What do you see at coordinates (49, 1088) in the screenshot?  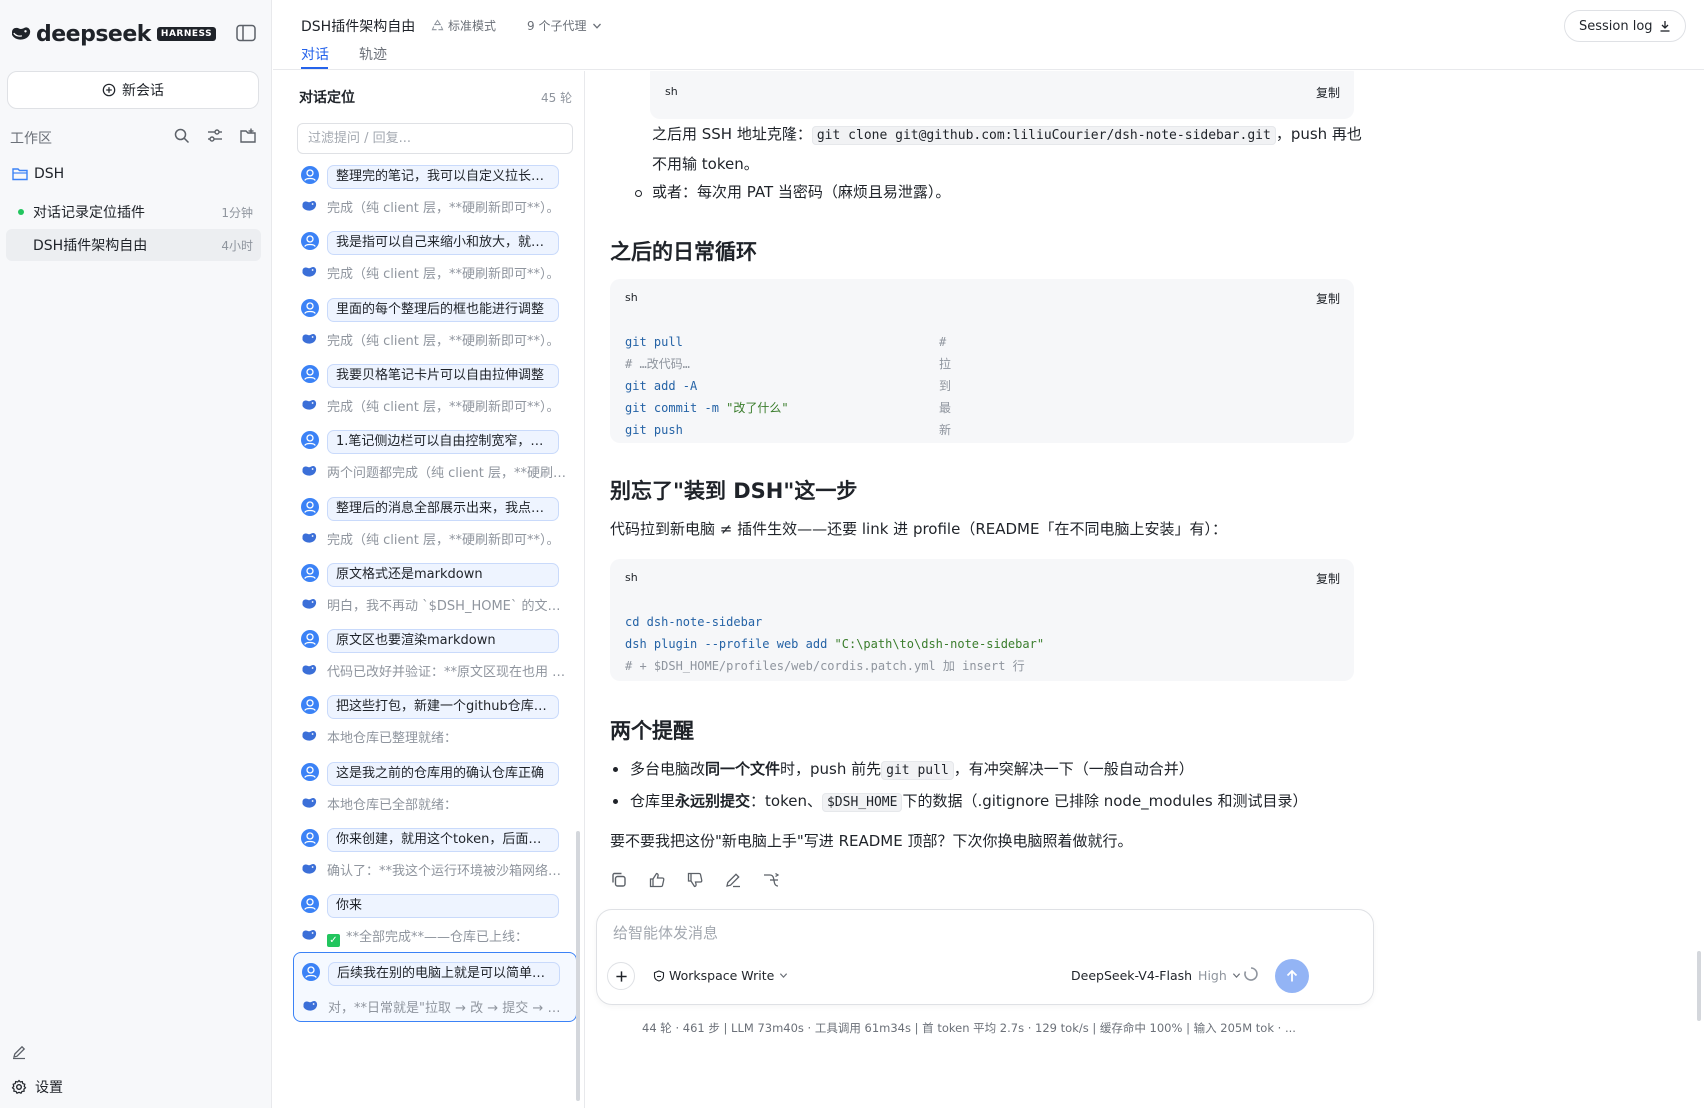 I see `settings-label: 设置` at bounding box center [49, 1088].